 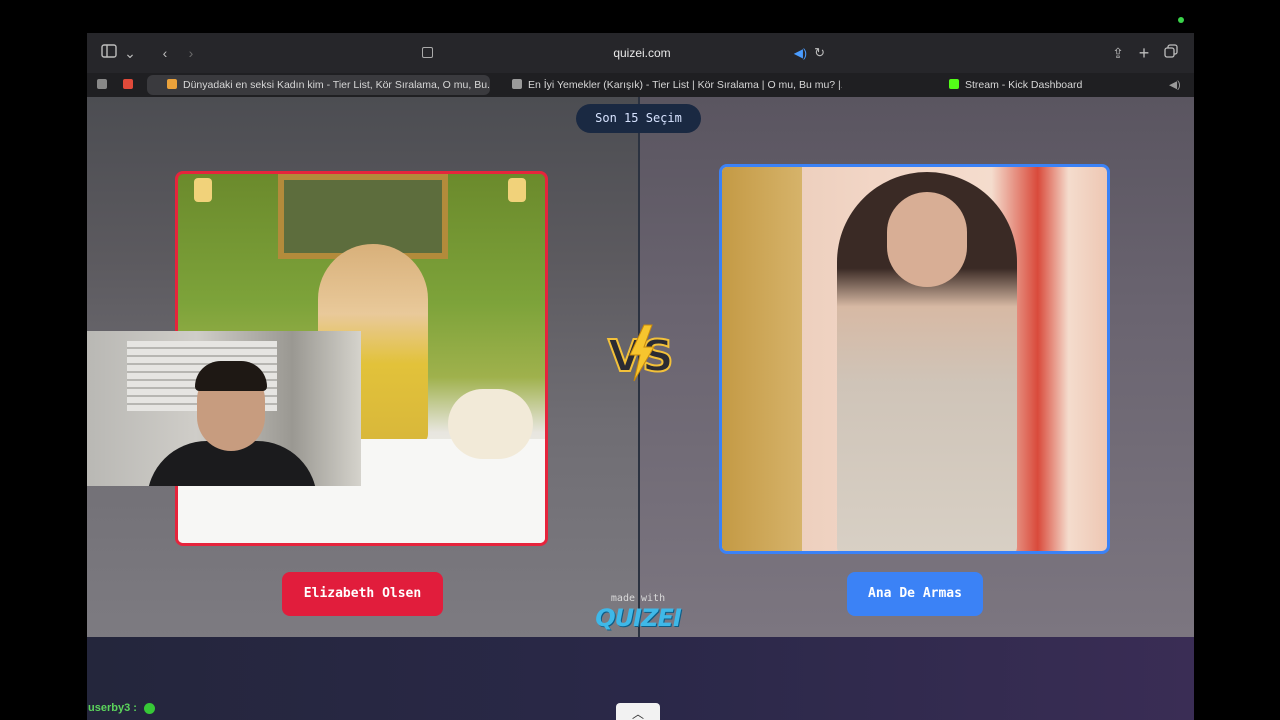 What do you see at coordinates (231, 376) in the screenshot?
I see `streamer-hair` at bounding box center [231, 376].